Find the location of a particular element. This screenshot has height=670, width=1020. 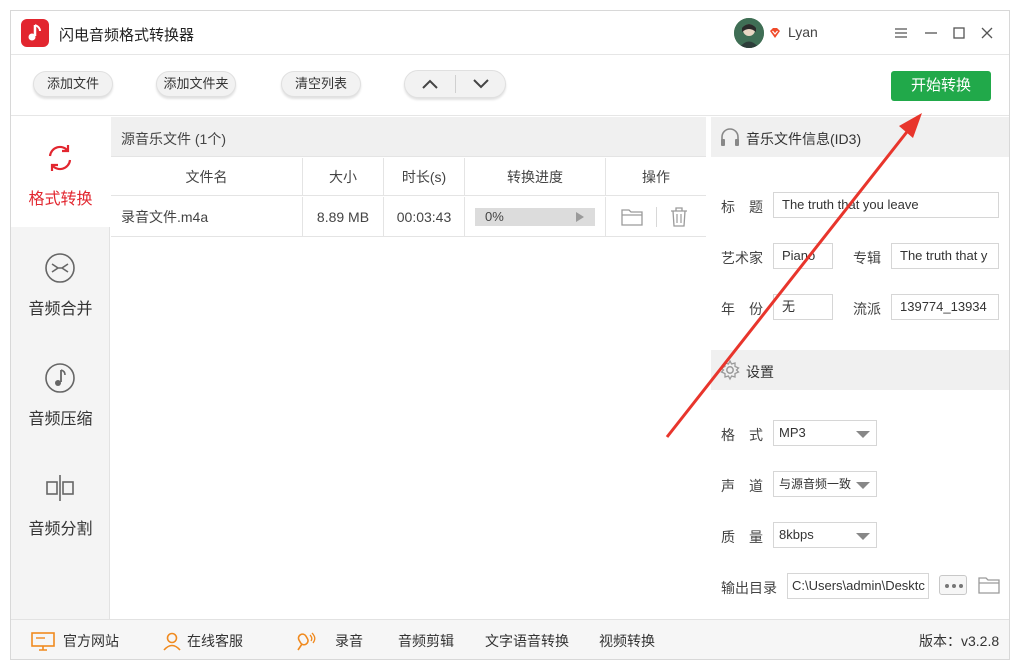

customer-service-icon is located at coordinates (172, 641).